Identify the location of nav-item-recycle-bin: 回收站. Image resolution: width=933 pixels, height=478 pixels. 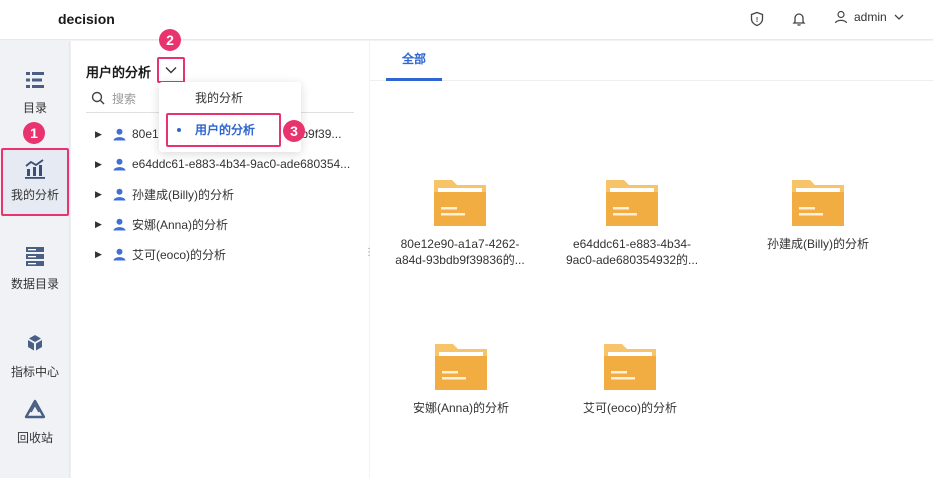
(35, 422).